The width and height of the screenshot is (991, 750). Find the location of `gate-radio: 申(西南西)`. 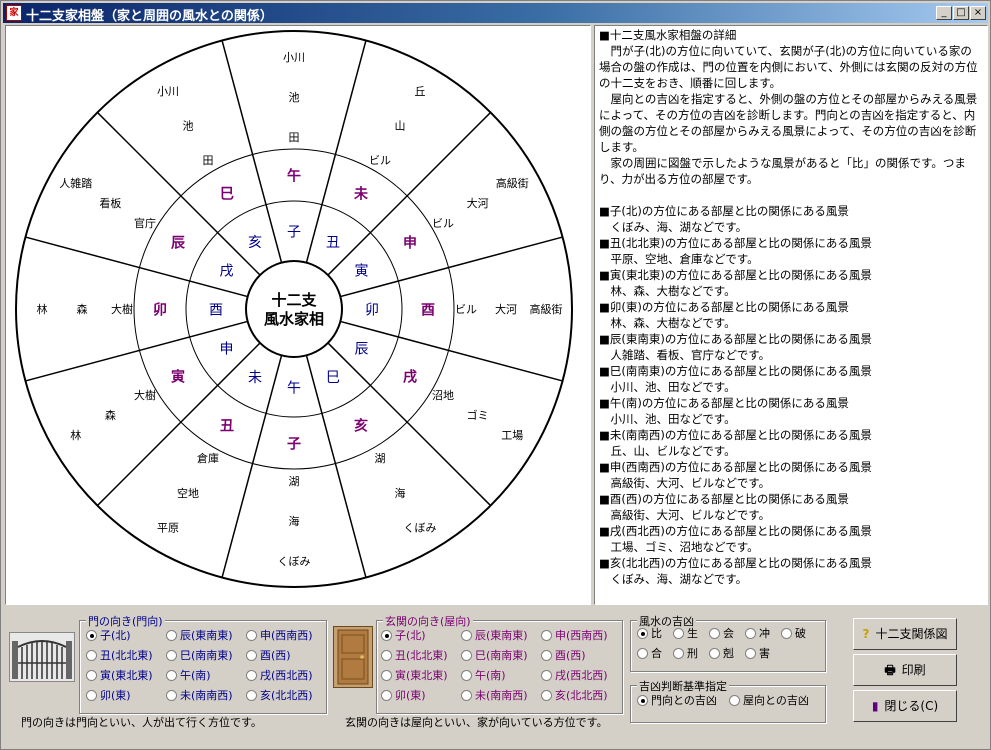

gate-radio: 申(西南西) is located at coordinates (279, 636).